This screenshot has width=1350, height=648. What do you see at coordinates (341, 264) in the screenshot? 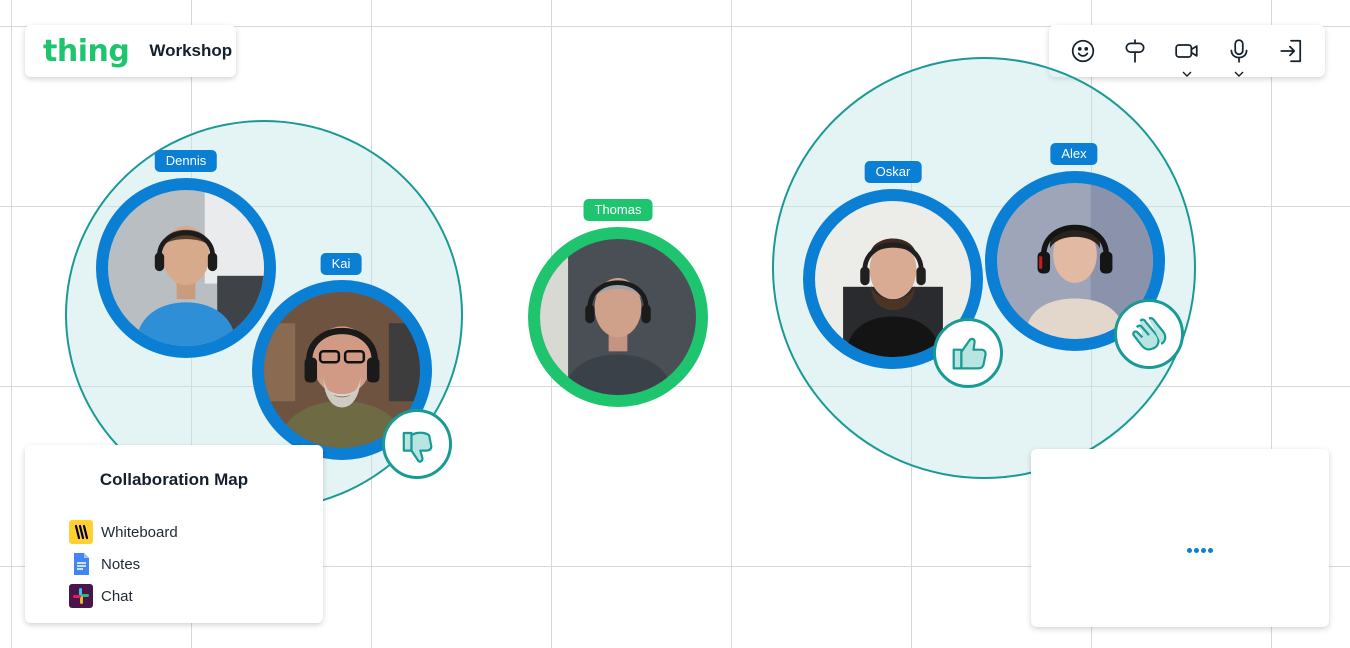
I see `participant-name-kai: Kai` at bounding box center [341, 264].